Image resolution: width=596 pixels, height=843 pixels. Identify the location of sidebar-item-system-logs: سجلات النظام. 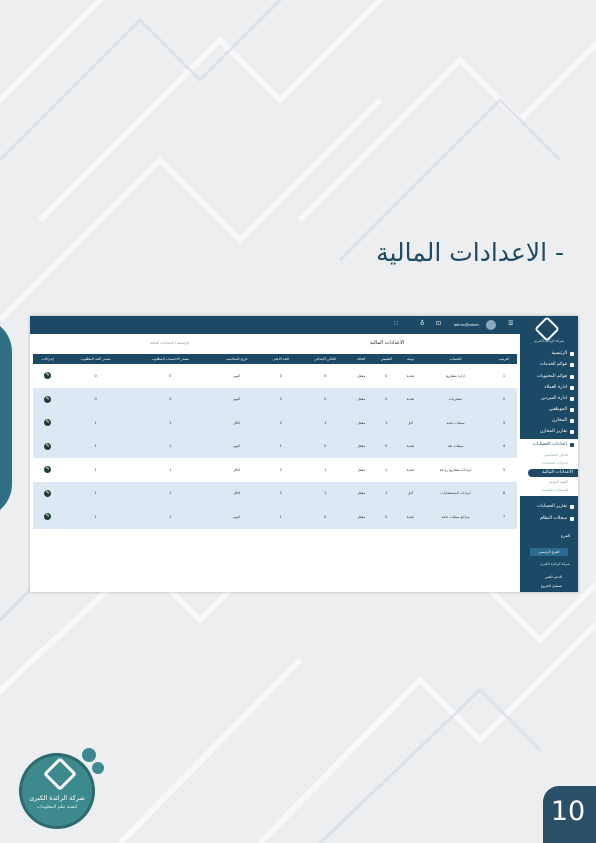
(548, 518).